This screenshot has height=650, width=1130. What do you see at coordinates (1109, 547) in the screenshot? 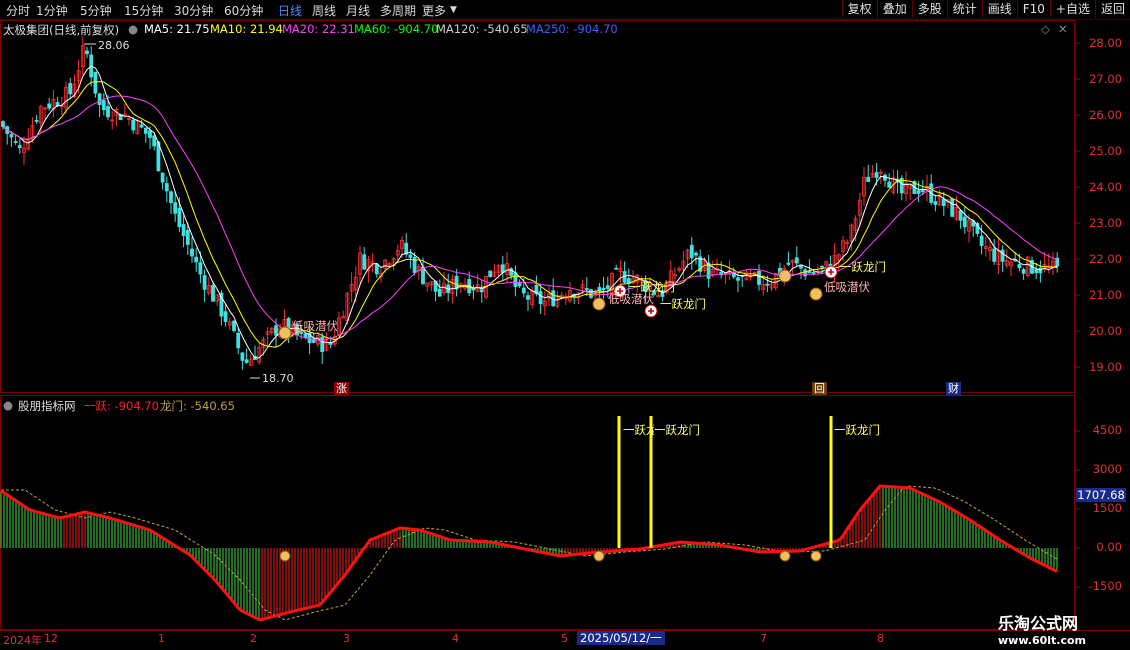
I see `y-tick: 0.00` at bounding box center [1109, 547].